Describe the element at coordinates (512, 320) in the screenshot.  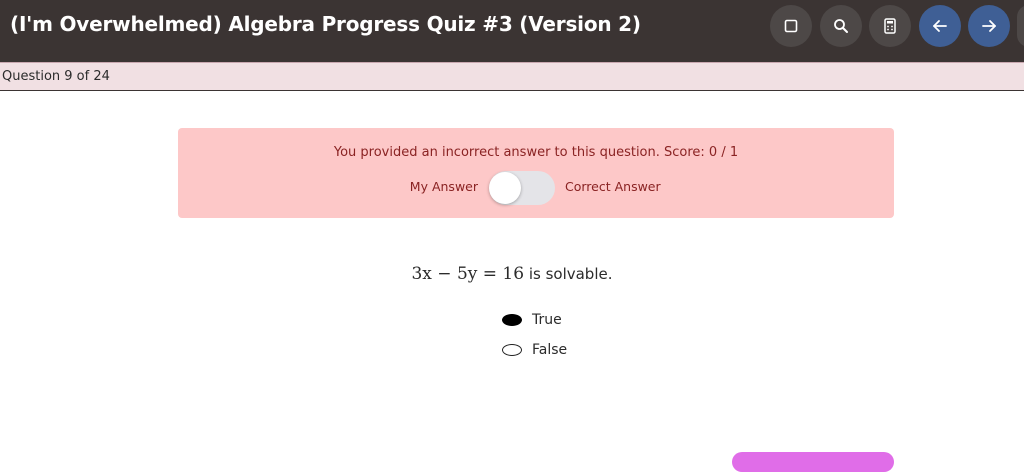
I see `radio-true` at that location.